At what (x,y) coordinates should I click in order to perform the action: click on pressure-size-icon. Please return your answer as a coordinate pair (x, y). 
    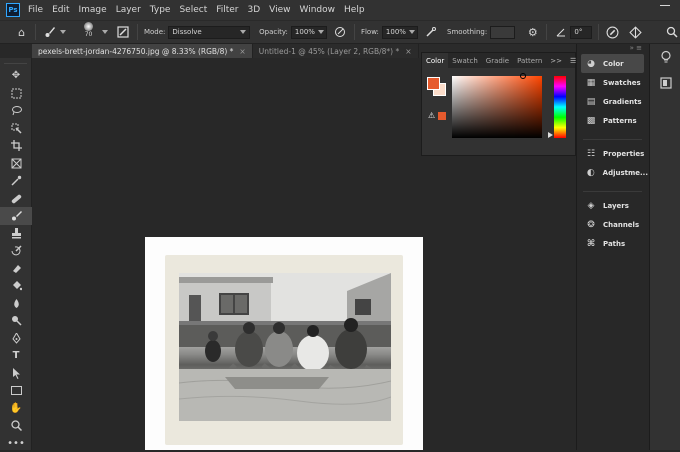
    Looking at the image, I should click on (612, 32).